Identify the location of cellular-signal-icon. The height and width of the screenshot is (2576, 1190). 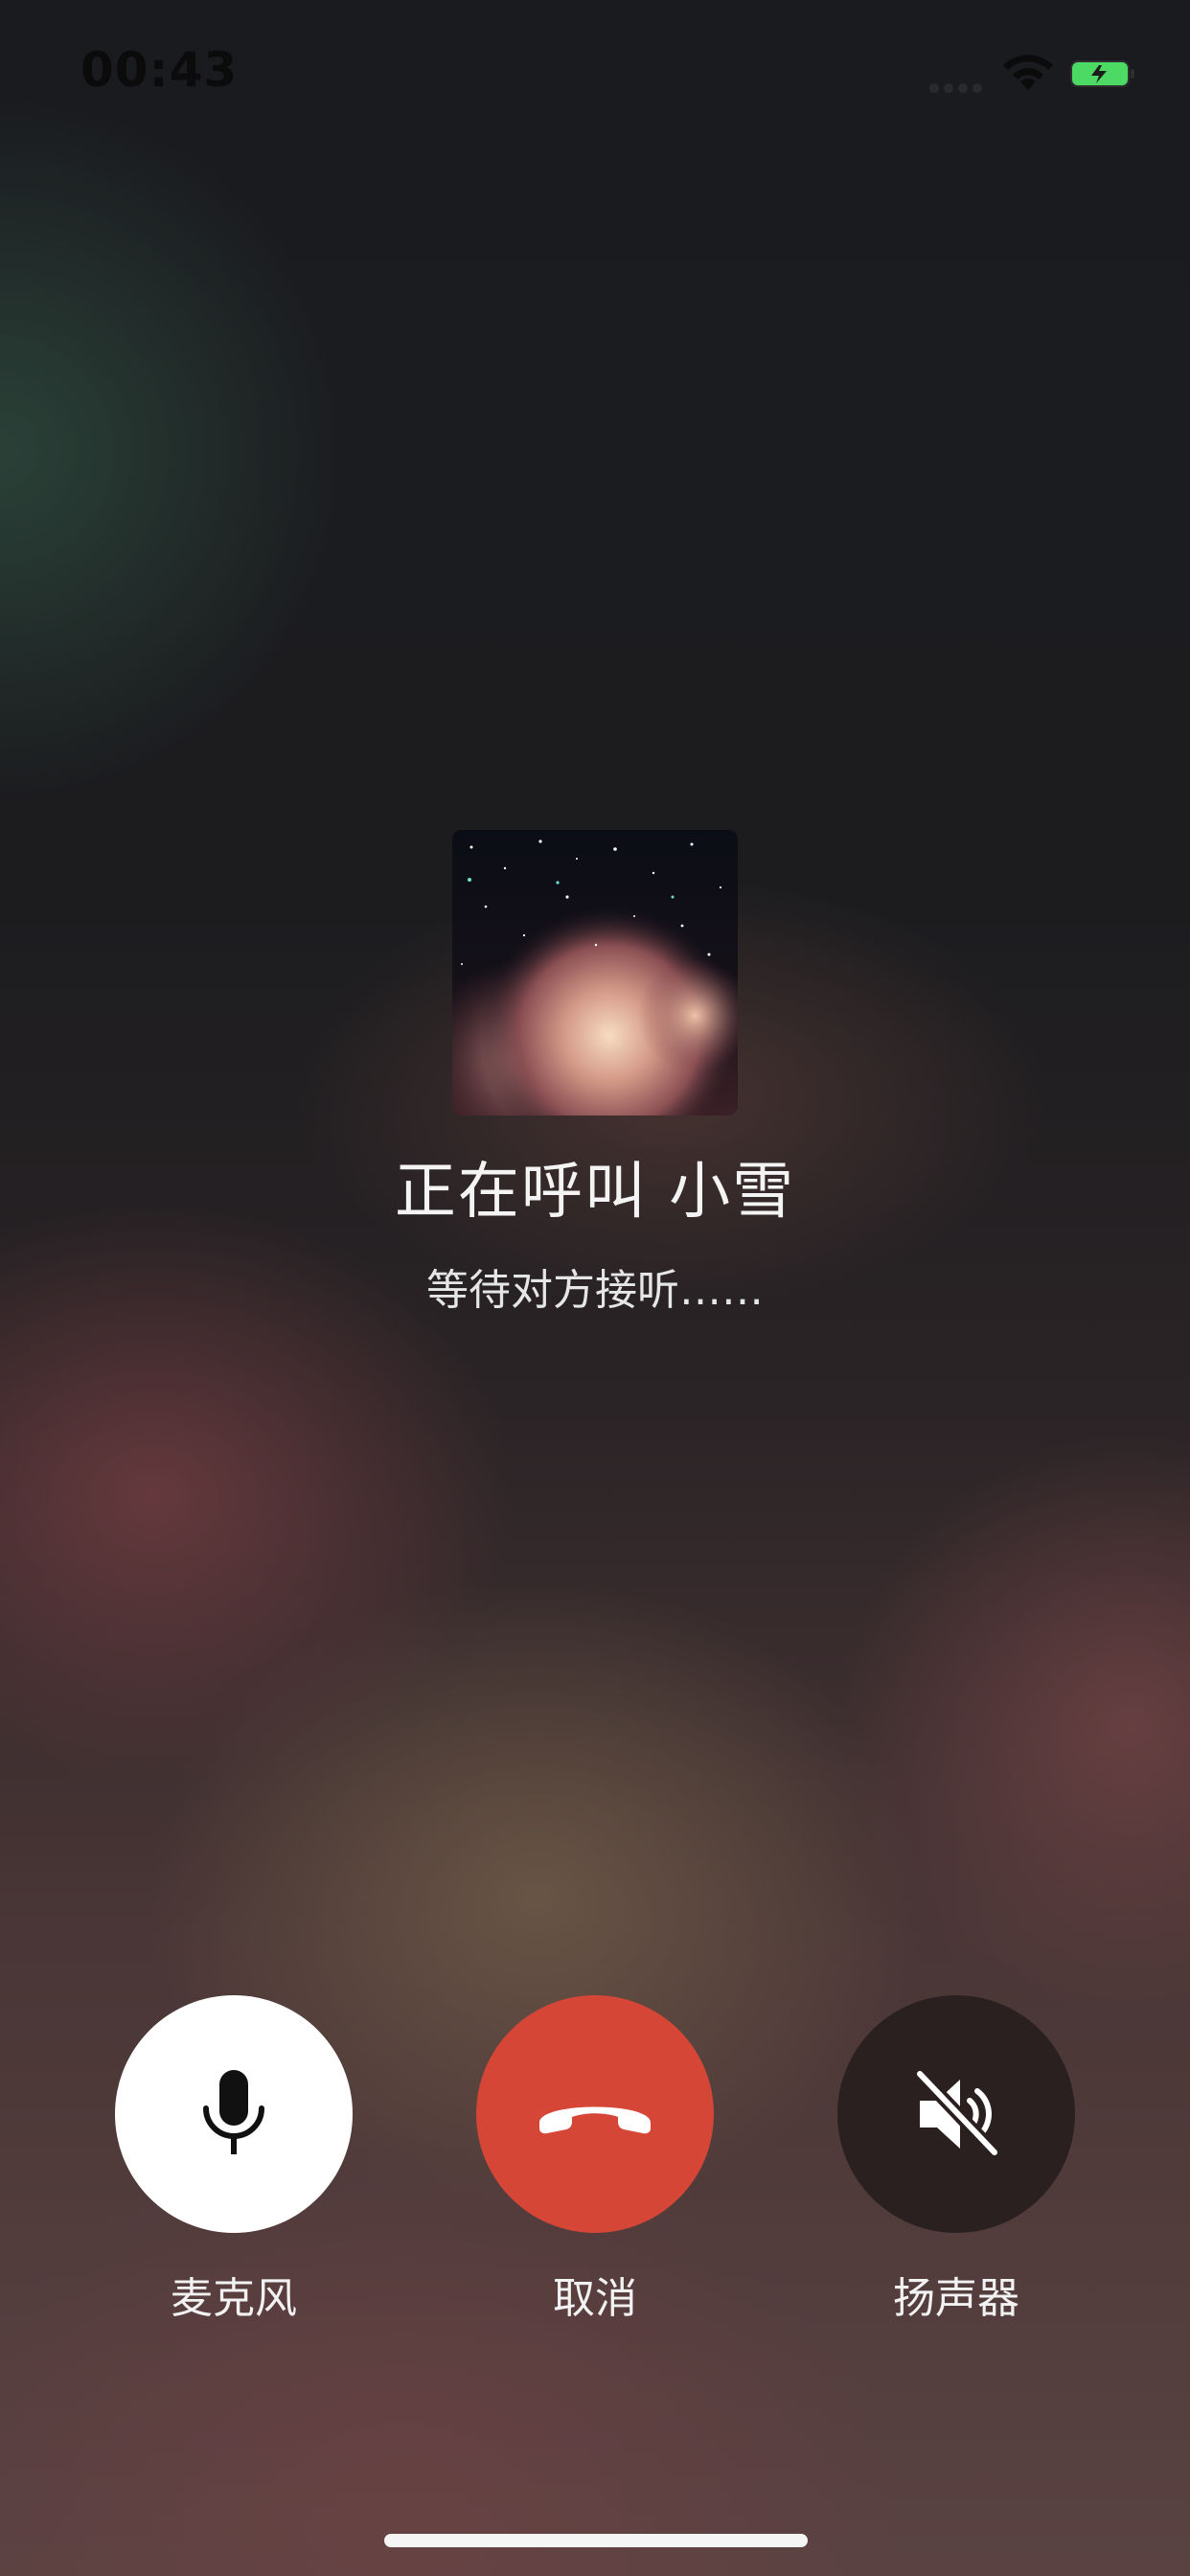
(958, 86).